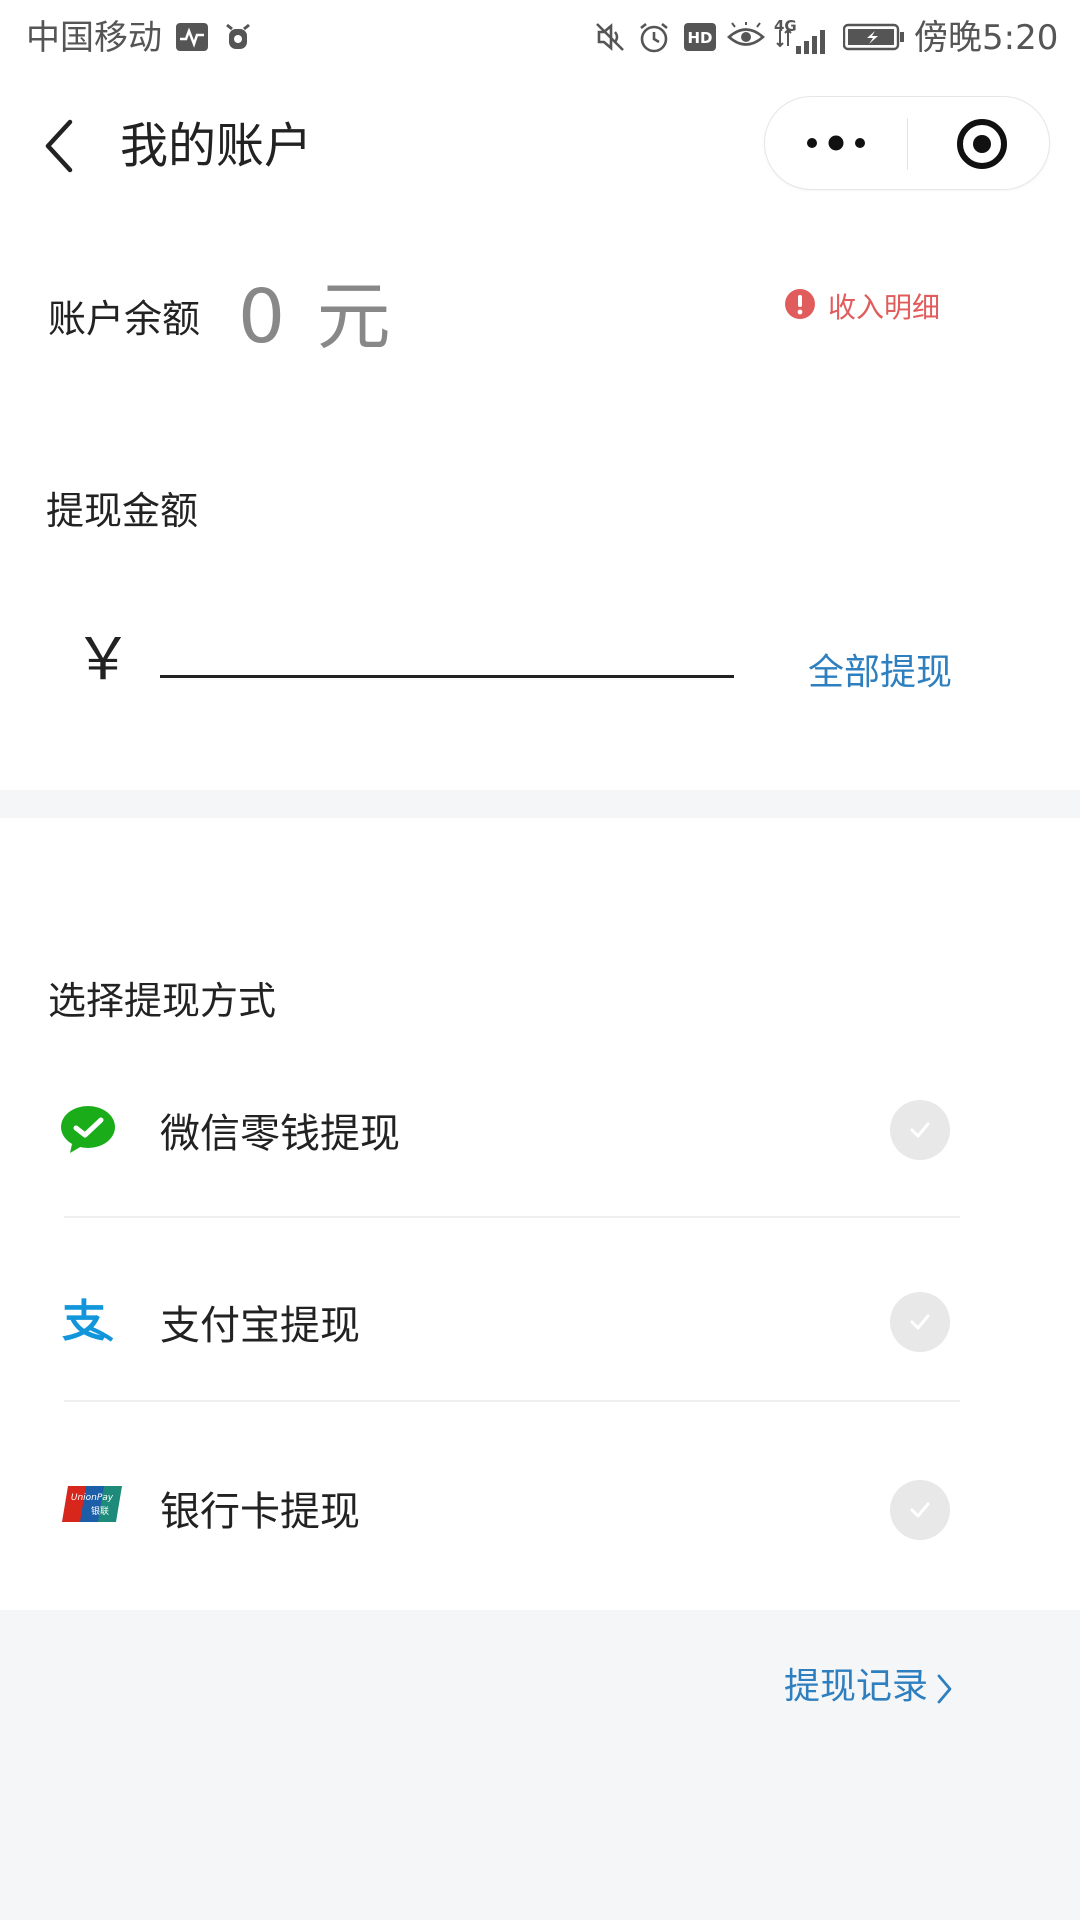 The height and width of the screenshot is (1920, 1080). Describe the element at coordinates (162, 1001) in the screenshot. I see `method-section-title: 选择提现方式` at that location.